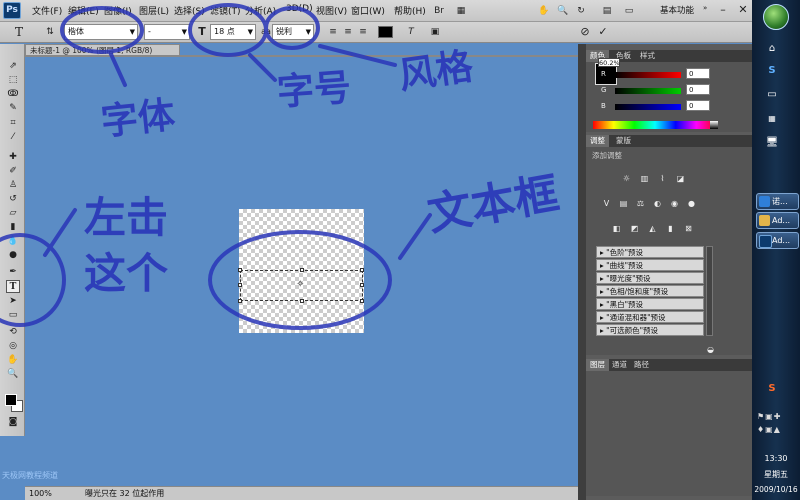 The width and height of the screenshot is (800, 500). I want to click on clock-time: 13:30, so click(776, 458).